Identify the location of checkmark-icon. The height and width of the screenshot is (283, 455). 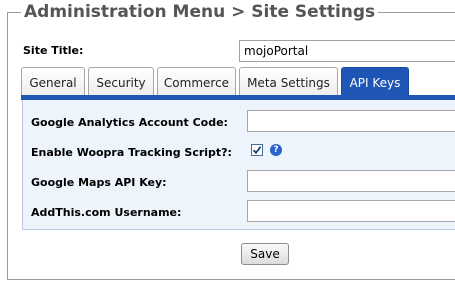
(257, 150).